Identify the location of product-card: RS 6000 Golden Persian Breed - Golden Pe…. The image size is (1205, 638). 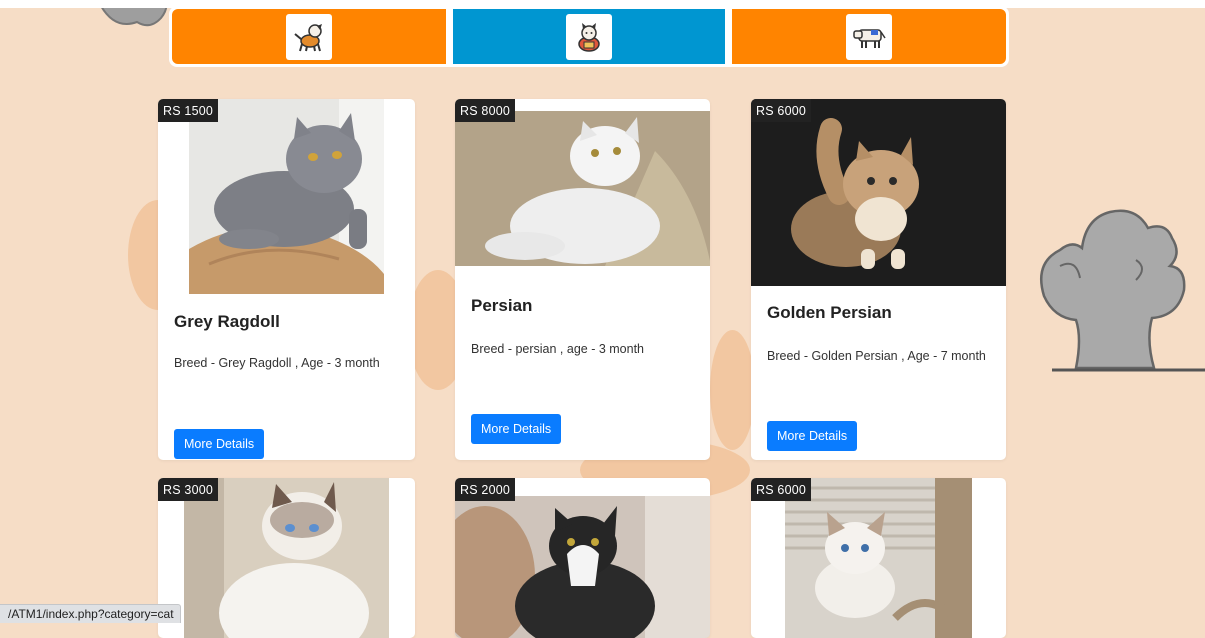
(878, 279).